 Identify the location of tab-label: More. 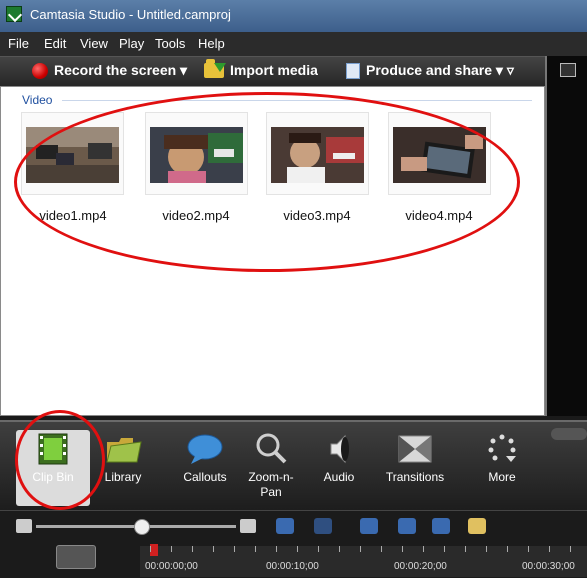
(502, 477).